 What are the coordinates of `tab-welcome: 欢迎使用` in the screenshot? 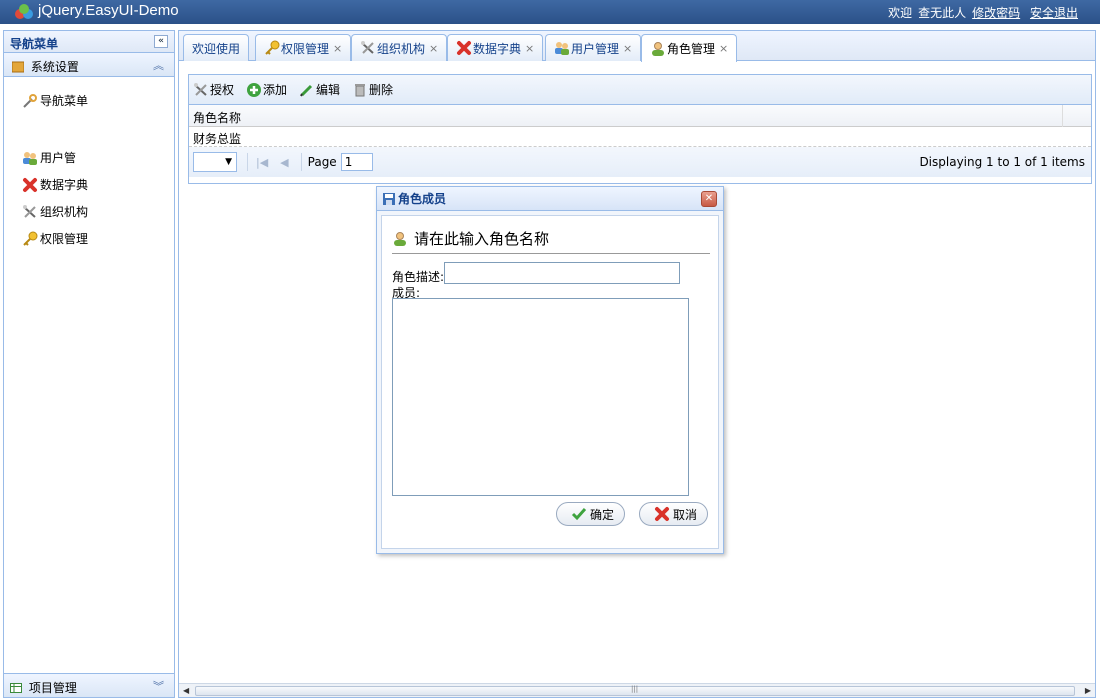 It's located at (216, 47).